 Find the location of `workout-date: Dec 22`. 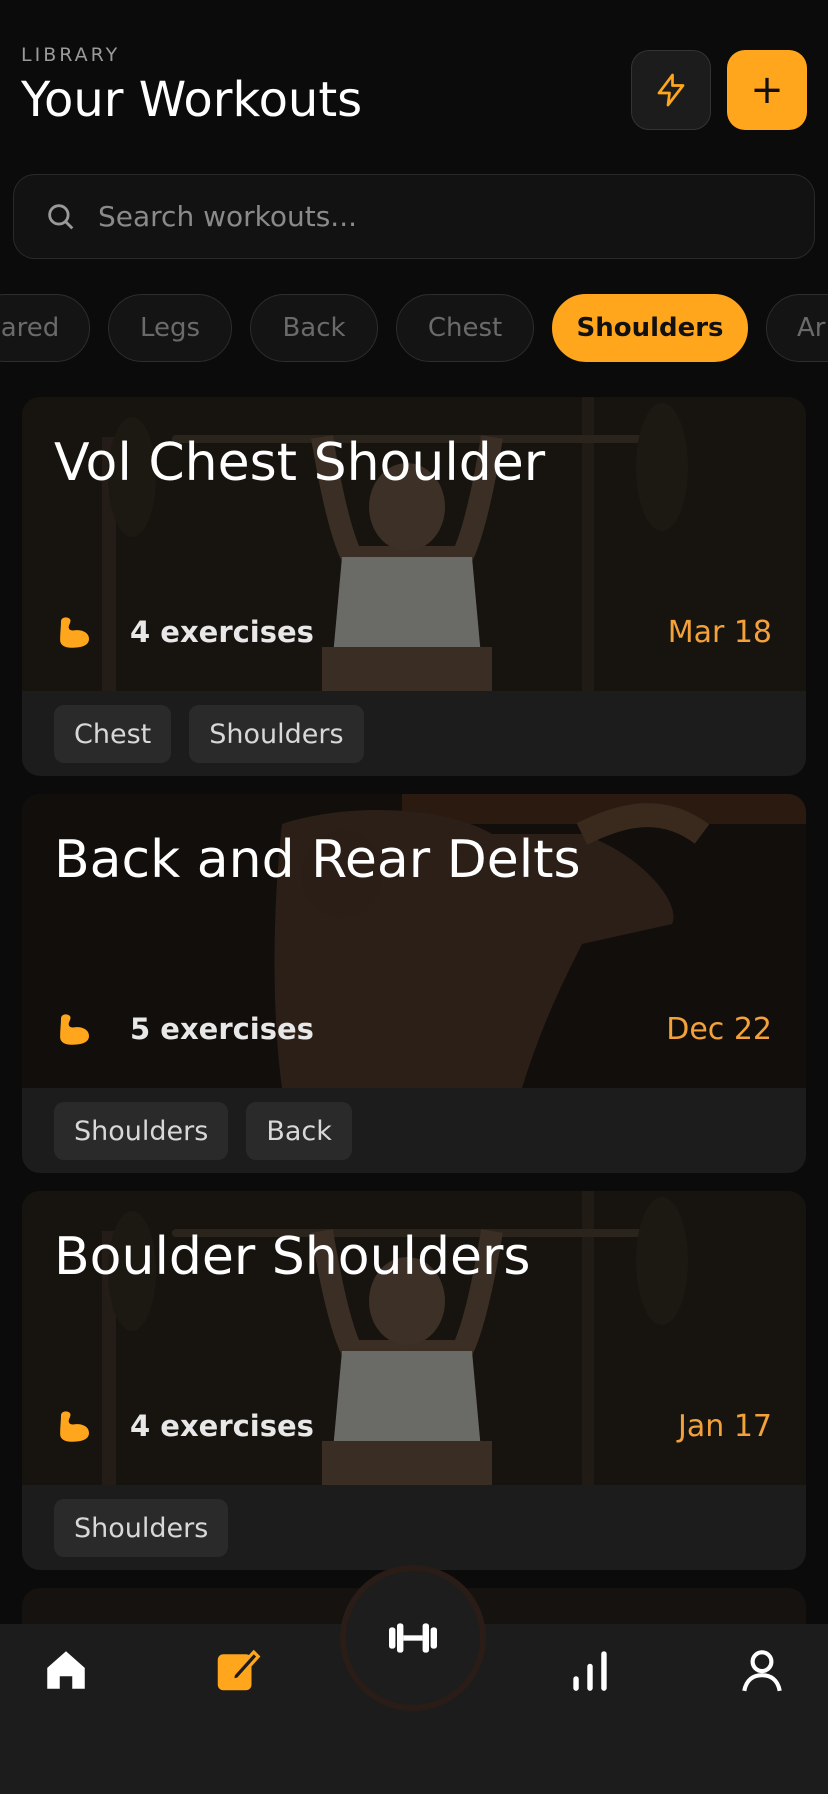

workout-date: Dec 22 is located at coordinates (719, 1029).